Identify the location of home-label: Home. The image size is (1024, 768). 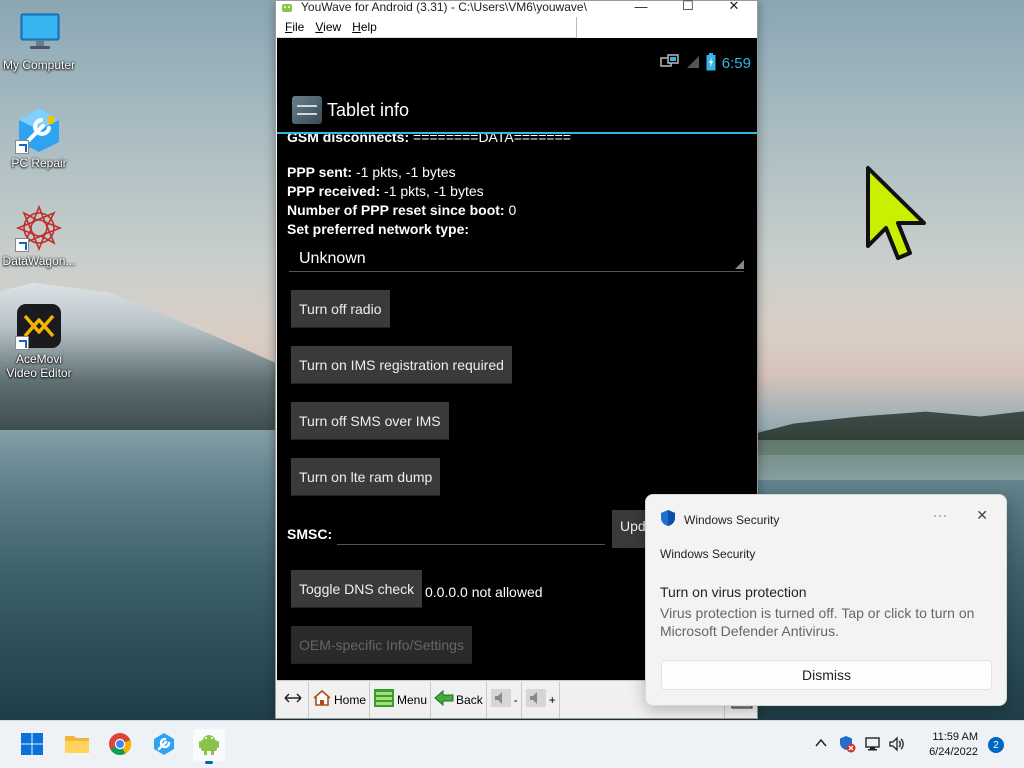
(350, 699).